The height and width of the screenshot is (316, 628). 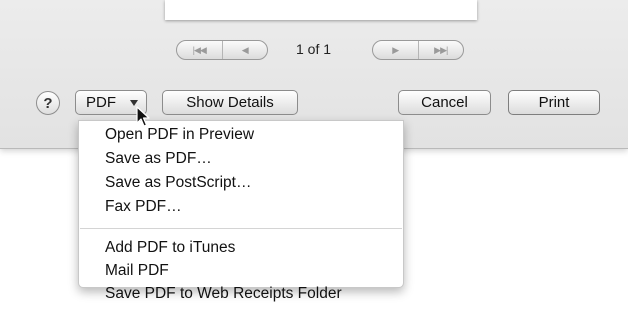 What do you see at coordinates (444, 102) in the screenshot?
I see `cancel-button: Cancel` at bounding box center [444, 102].